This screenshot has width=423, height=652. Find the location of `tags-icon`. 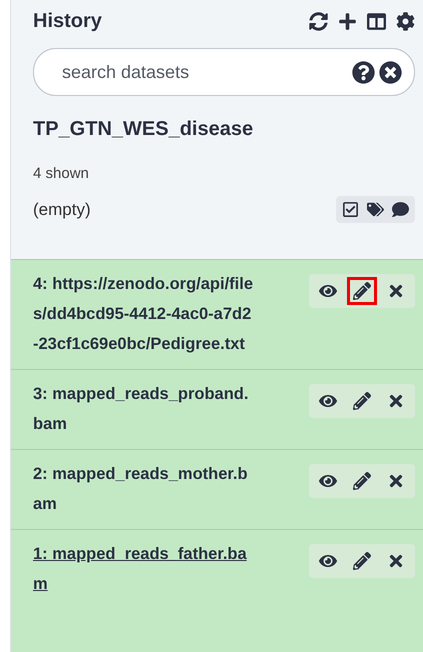

tags-icon is located at coordinates (375, 209).